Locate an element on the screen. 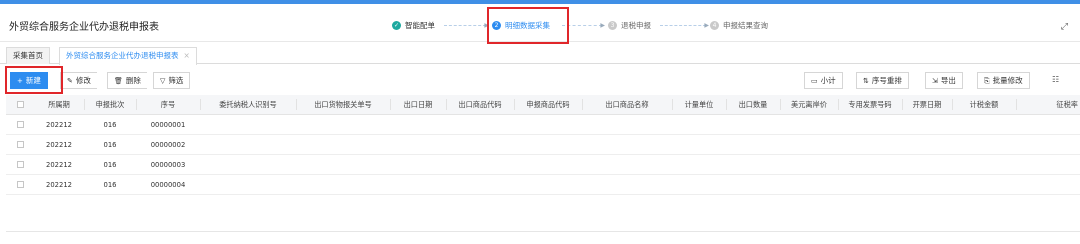 The width and height of the screenshot is (1080, 244). check-icon: ✓ is located at coordinates (396, 25).